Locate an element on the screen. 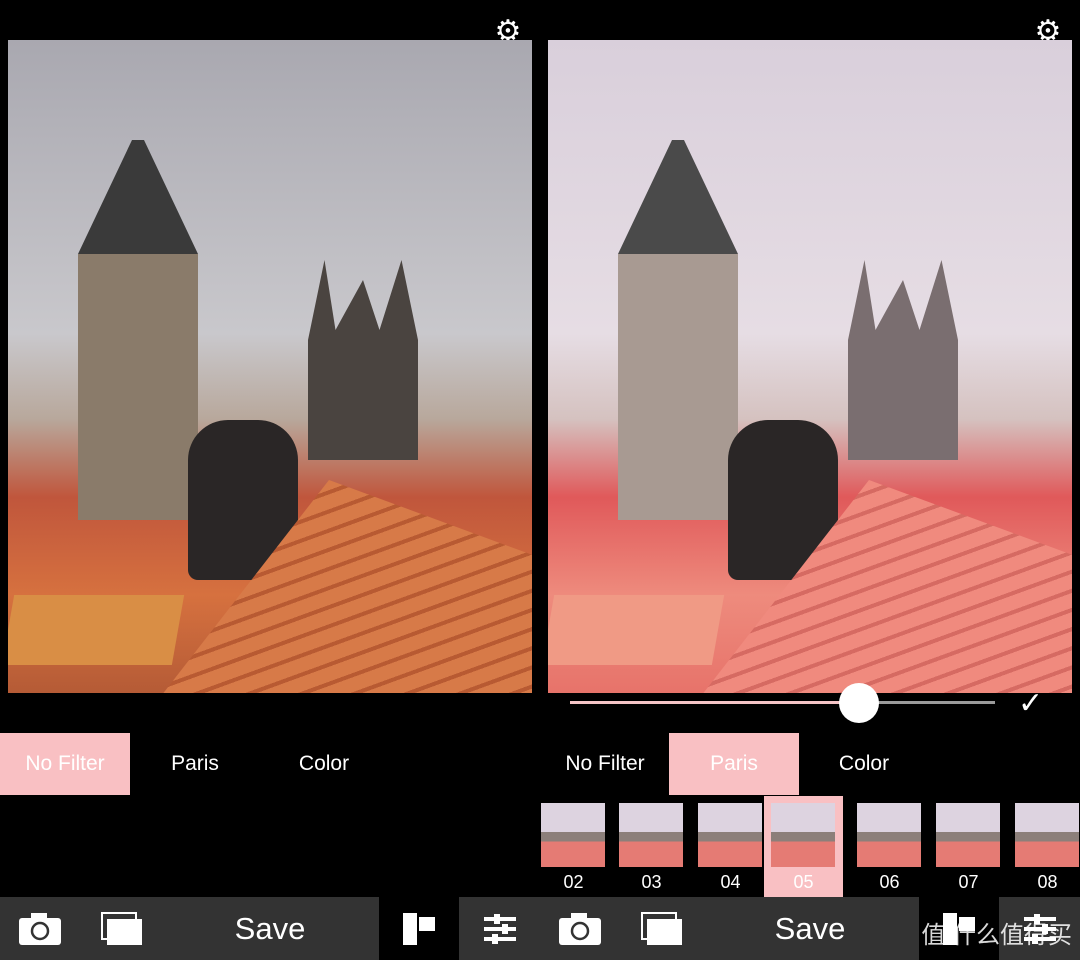 Image resolution: width=1080 pixels, height=960 pixels. filter-thumbnail: 06 is located at coordinates (889, 846).